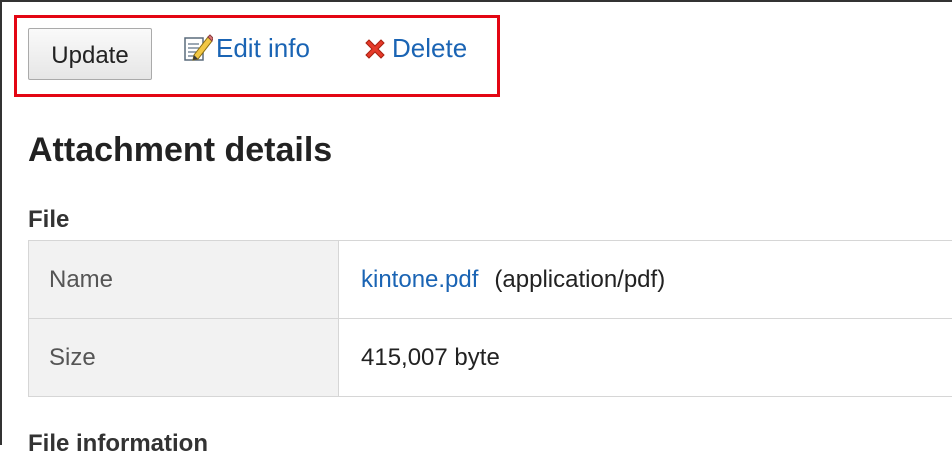 This screenshot has height=458, width=952. I want to click on name-value: kintone.pdf (application/pdf), so click(645, 280).